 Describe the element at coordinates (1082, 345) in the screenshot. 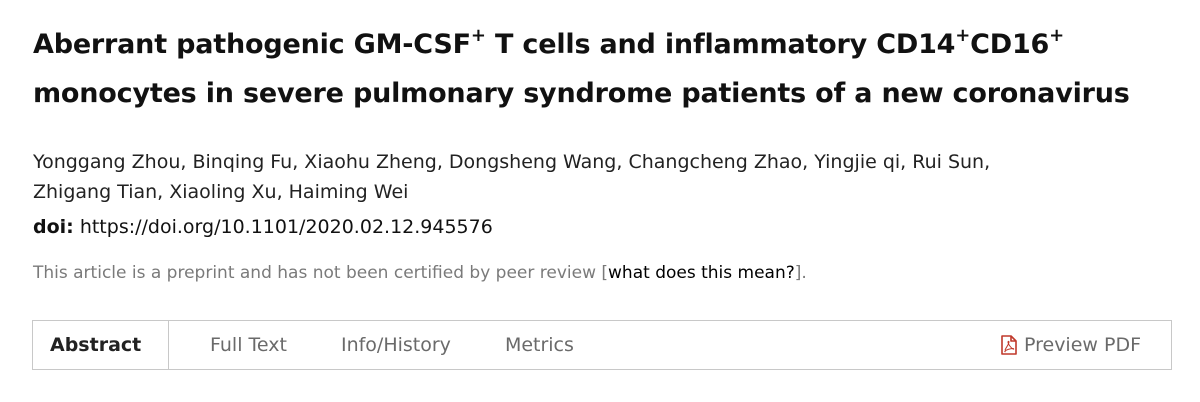

I see `preview-pdf-label: Preview PDF` at that location.